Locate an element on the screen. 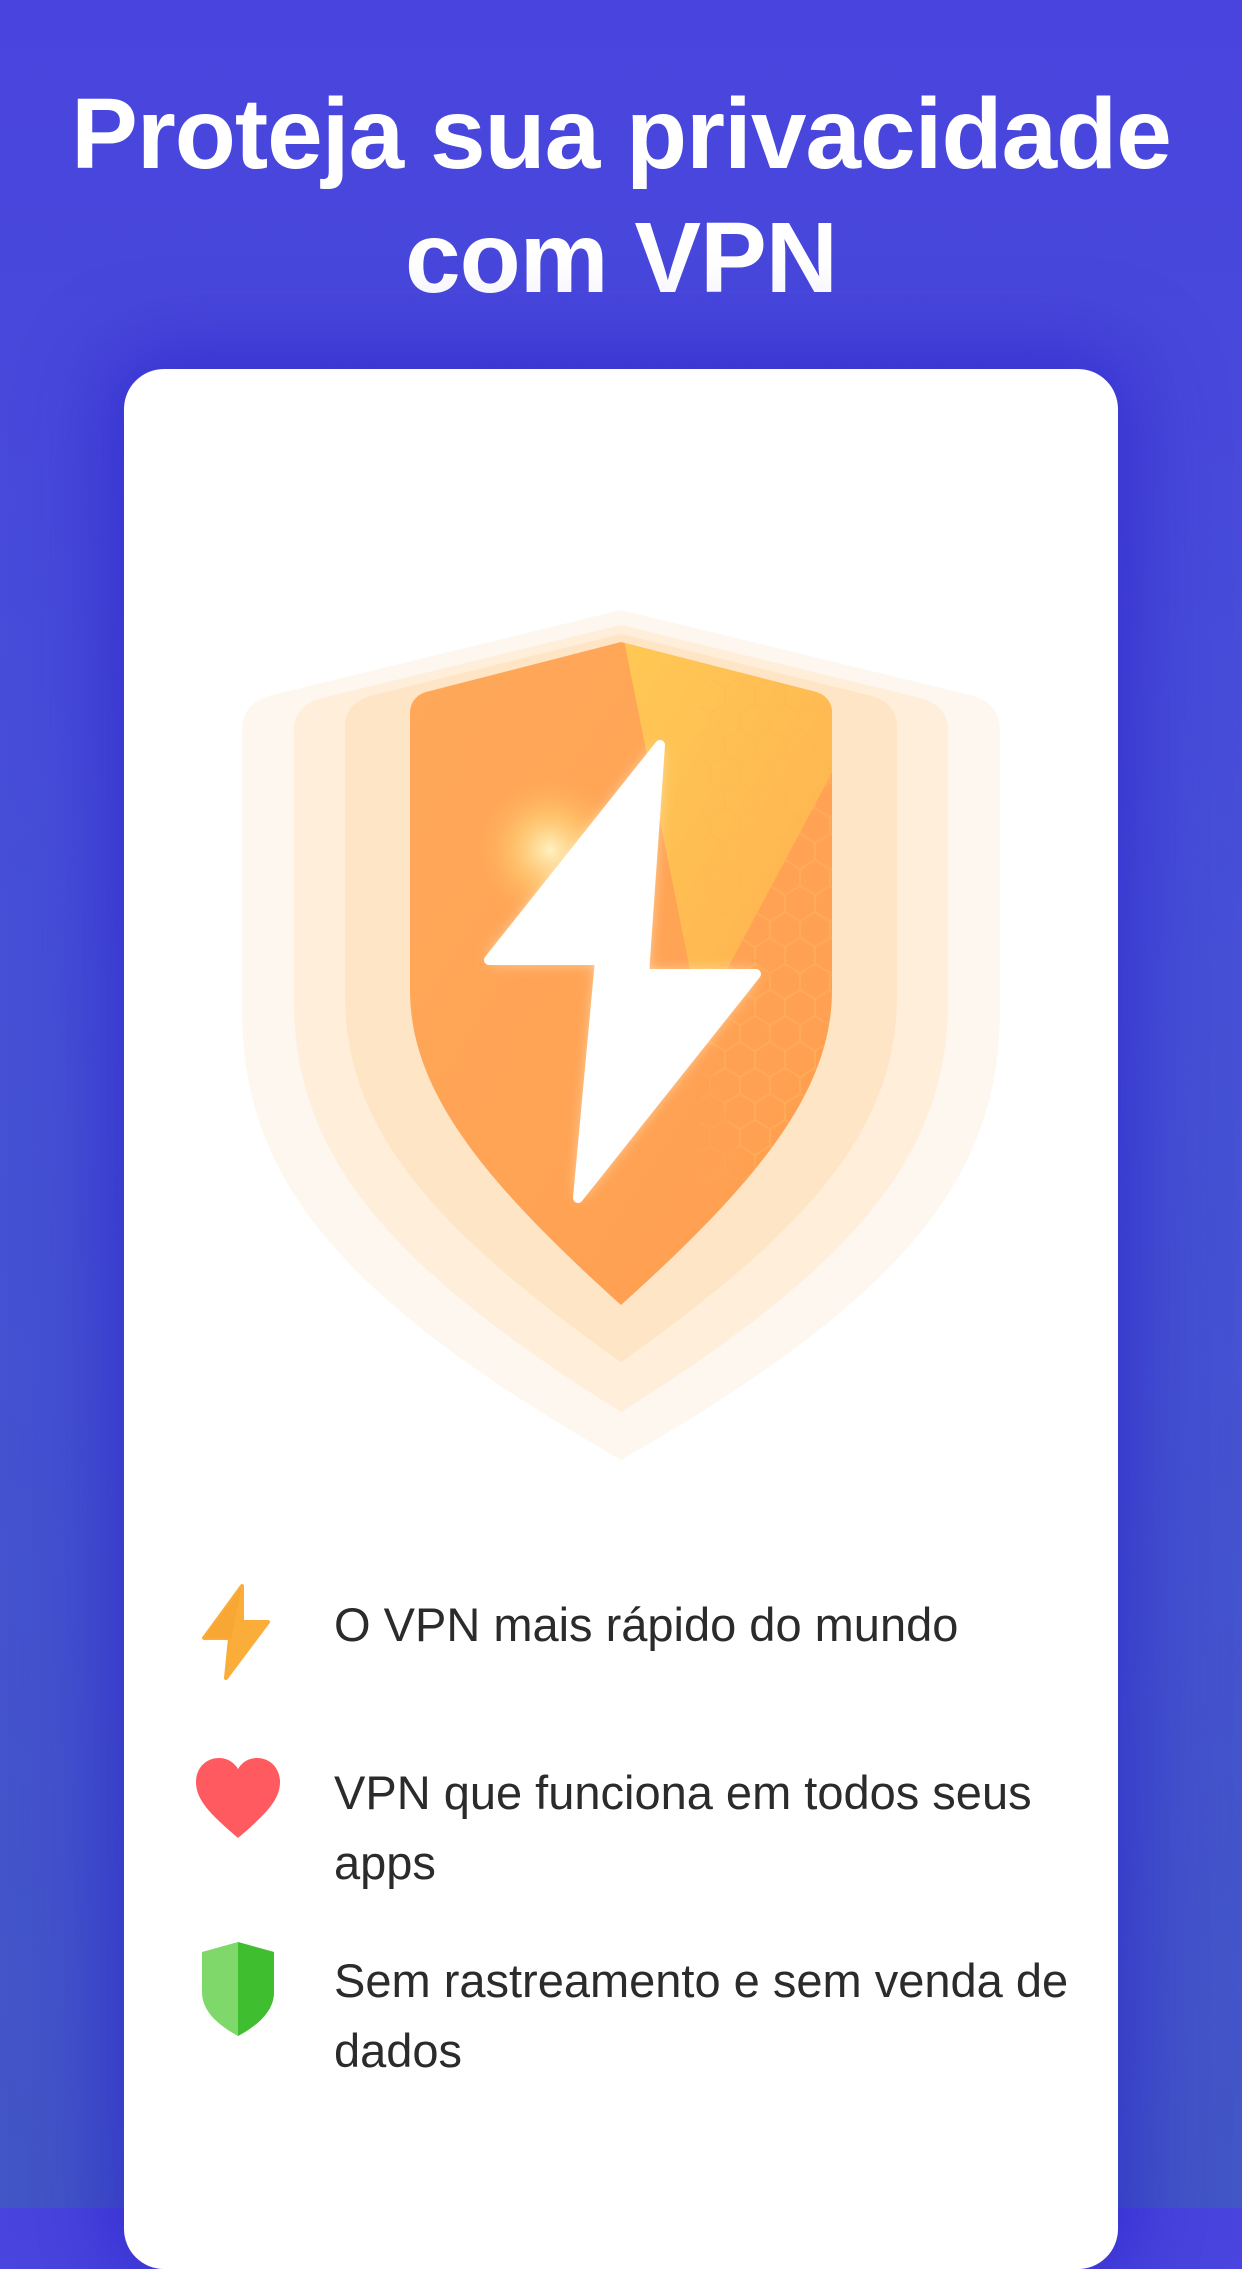 The height and width of the screenshot is (2269, 1242). heart-icon is located at coordinates (238, 1802).